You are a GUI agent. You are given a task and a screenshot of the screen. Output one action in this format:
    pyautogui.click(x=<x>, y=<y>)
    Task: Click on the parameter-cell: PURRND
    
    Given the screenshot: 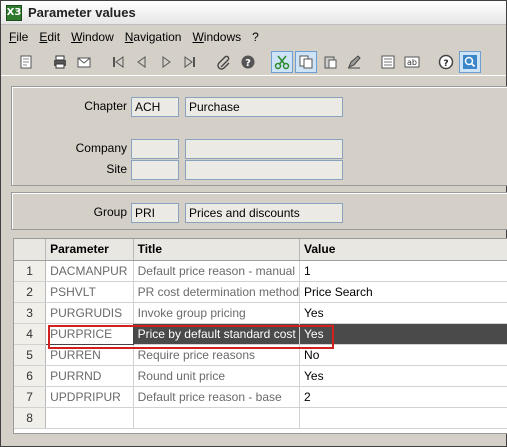 What is the action you would take?
    pyautogui.click(x=89, y=376)
    